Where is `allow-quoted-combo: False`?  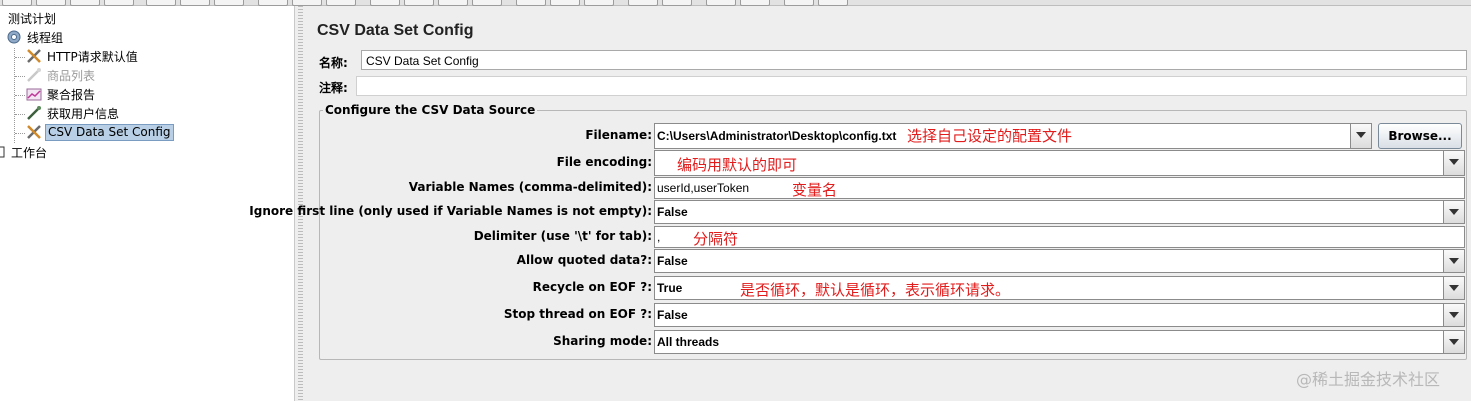 allow-quoted-combo: False is located at coordinates (1059, 261).